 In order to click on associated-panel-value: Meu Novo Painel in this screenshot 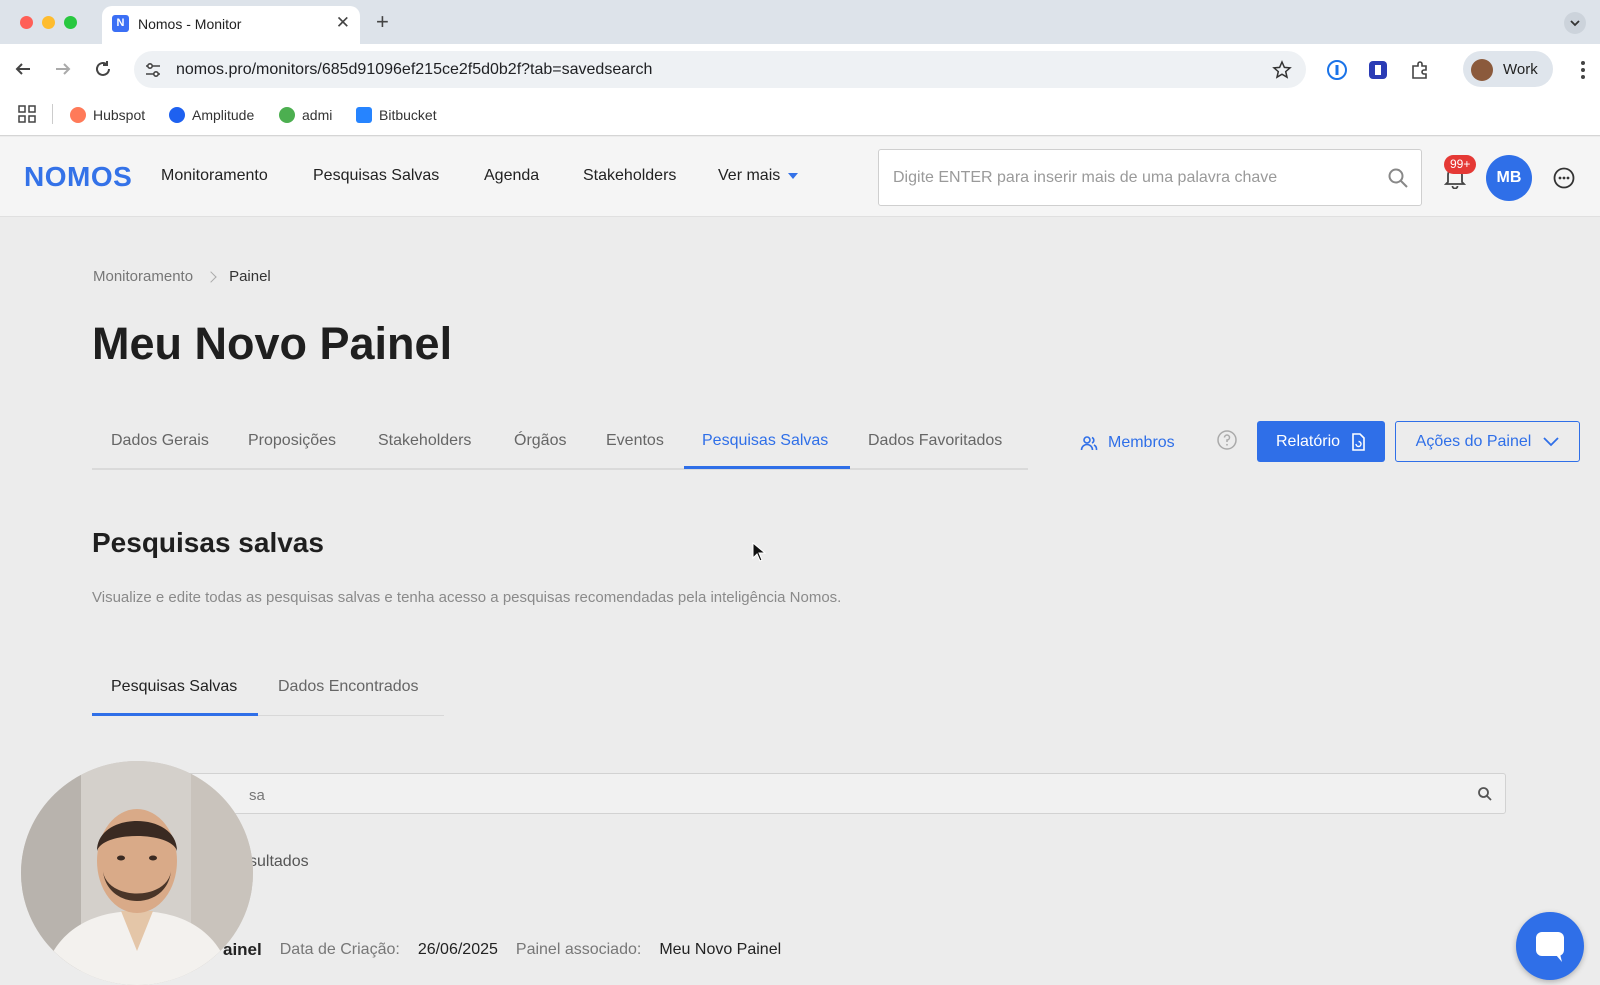, I will do `click(720, 949)`.